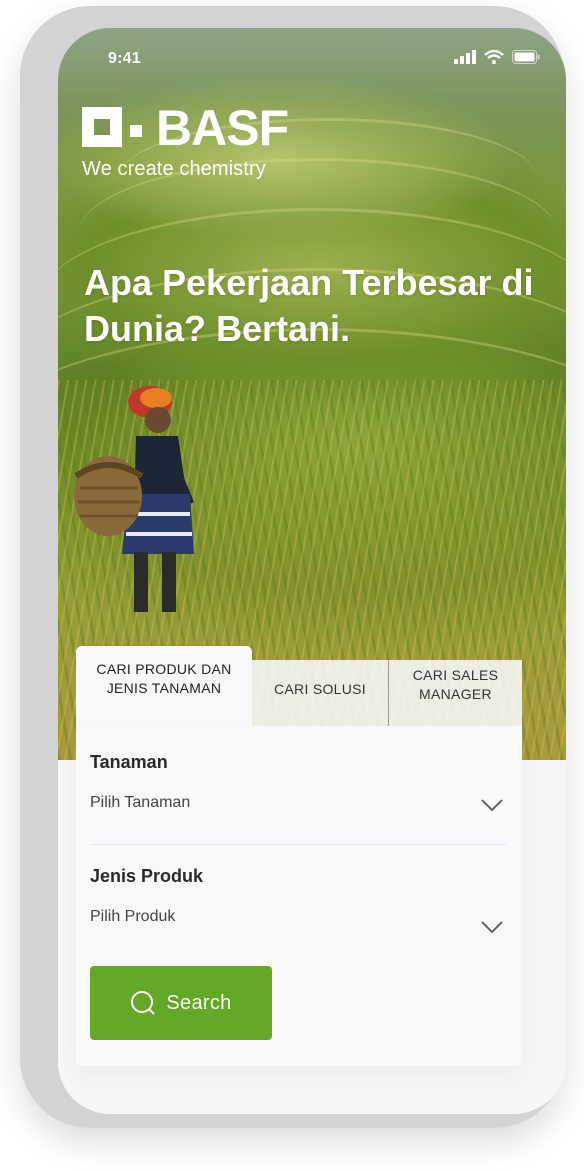  What do you see at coordinates (129, 762) in the screenshot?
I see `crop-label: Tanaman` at bounding box center [129, 762].